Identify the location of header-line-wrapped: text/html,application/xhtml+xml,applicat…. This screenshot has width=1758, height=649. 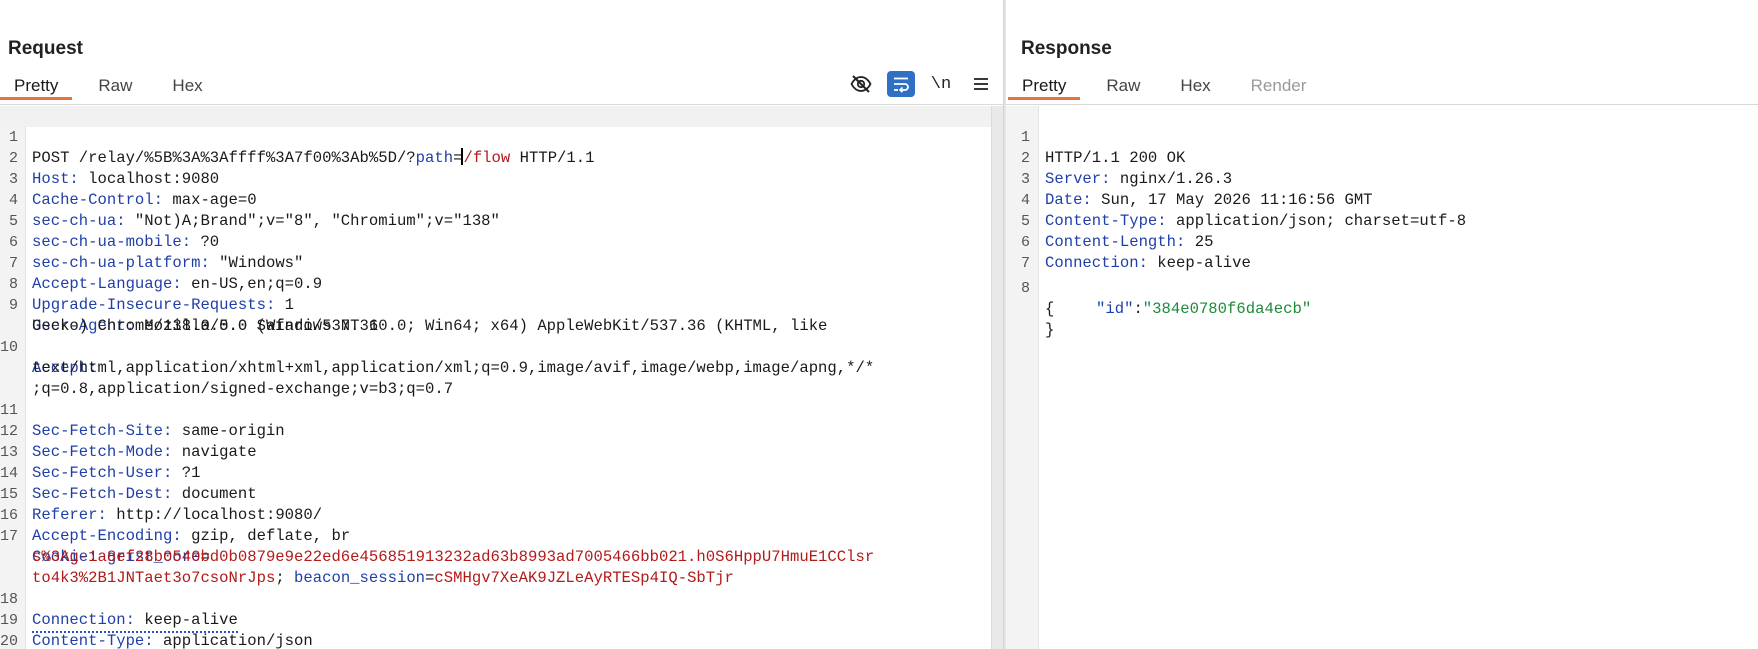
(453, 368).